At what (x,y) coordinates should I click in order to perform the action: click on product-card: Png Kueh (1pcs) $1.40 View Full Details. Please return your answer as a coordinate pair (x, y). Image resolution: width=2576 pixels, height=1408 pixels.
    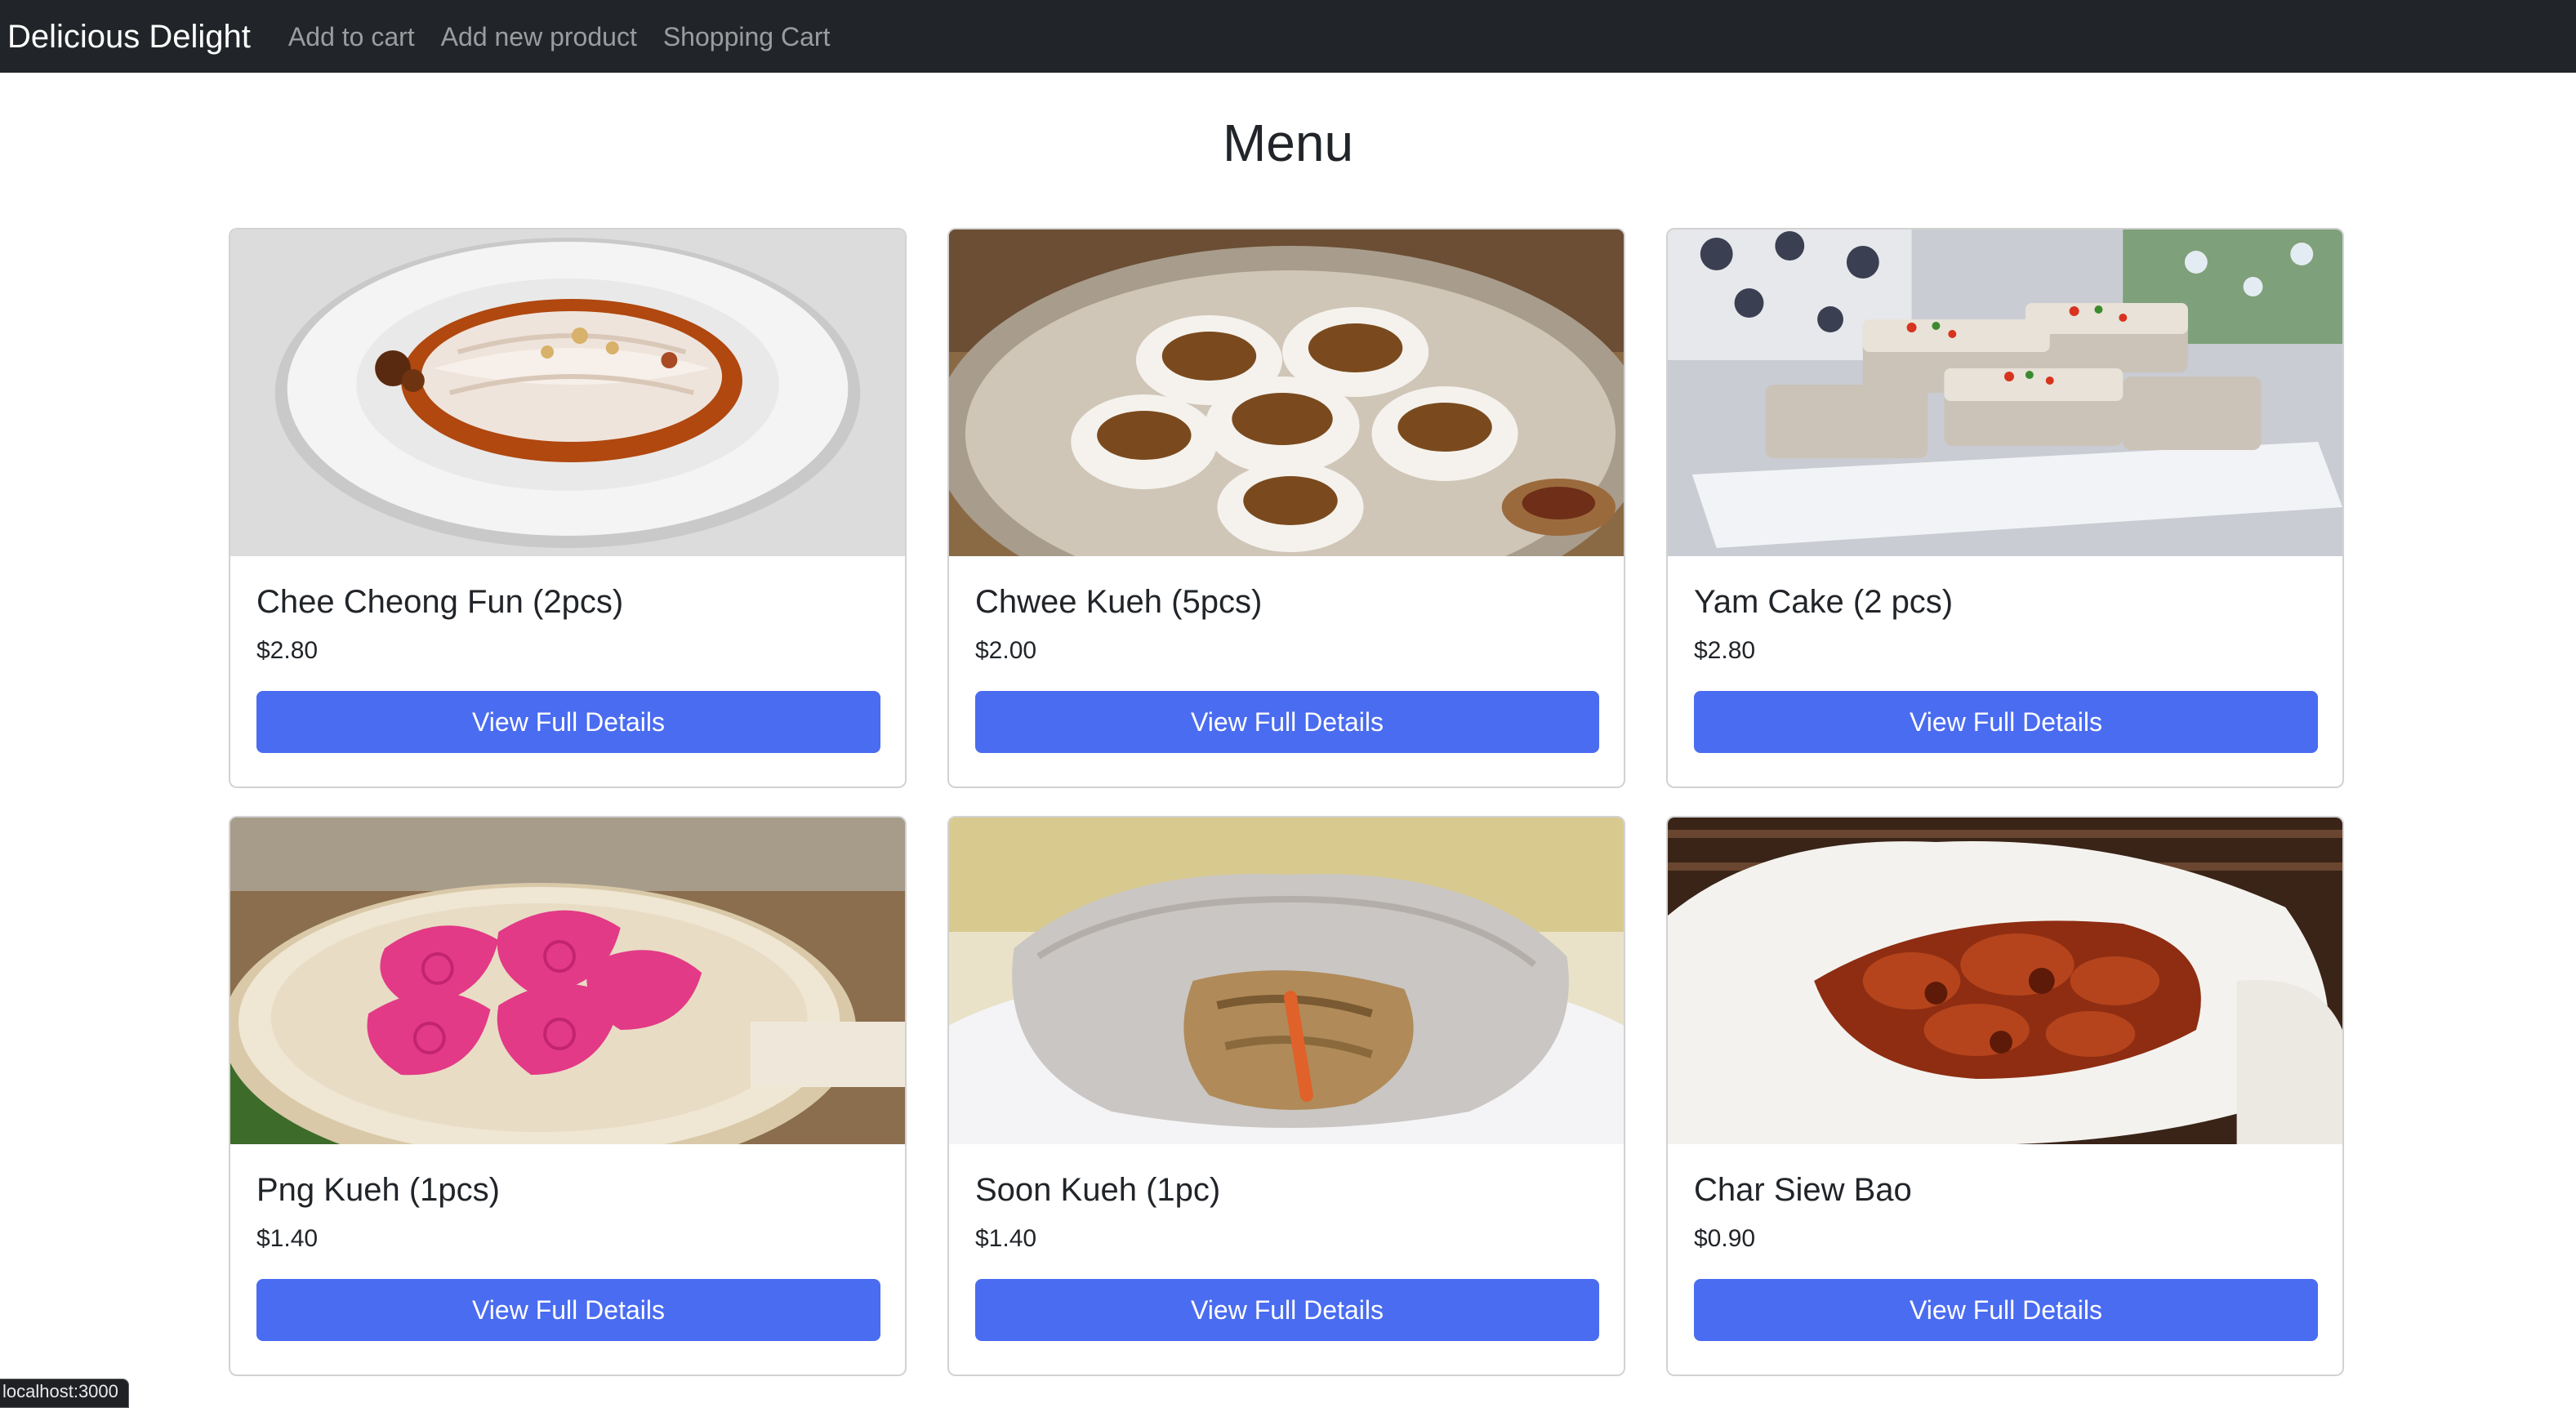
    Looking at the image, I should click on (568, 1096).